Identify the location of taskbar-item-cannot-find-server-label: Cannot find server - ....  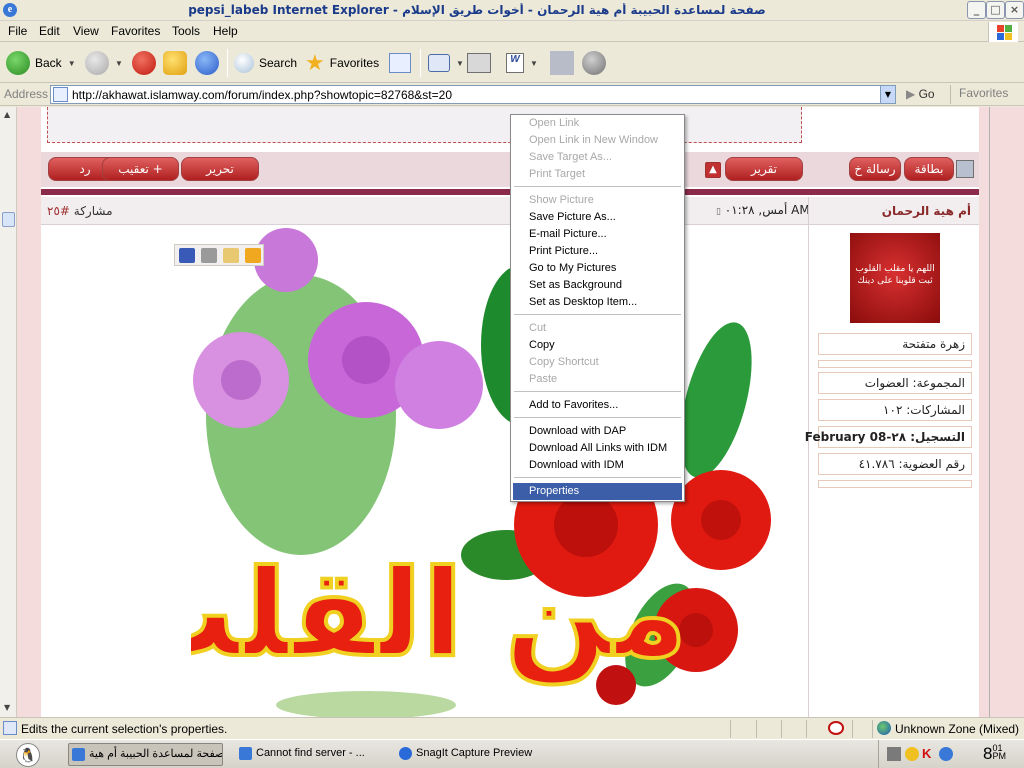
(310, 753).